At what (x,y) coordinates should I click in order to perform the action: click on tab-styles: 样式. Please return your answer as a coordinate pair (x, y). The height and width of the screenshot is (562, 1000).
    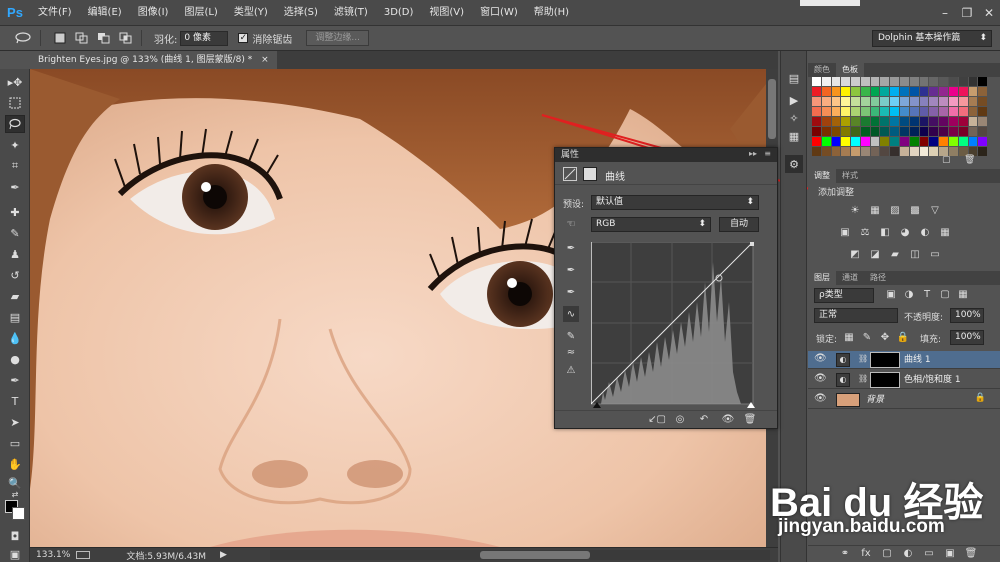
    Looking at the image, I should click on (850, 176).